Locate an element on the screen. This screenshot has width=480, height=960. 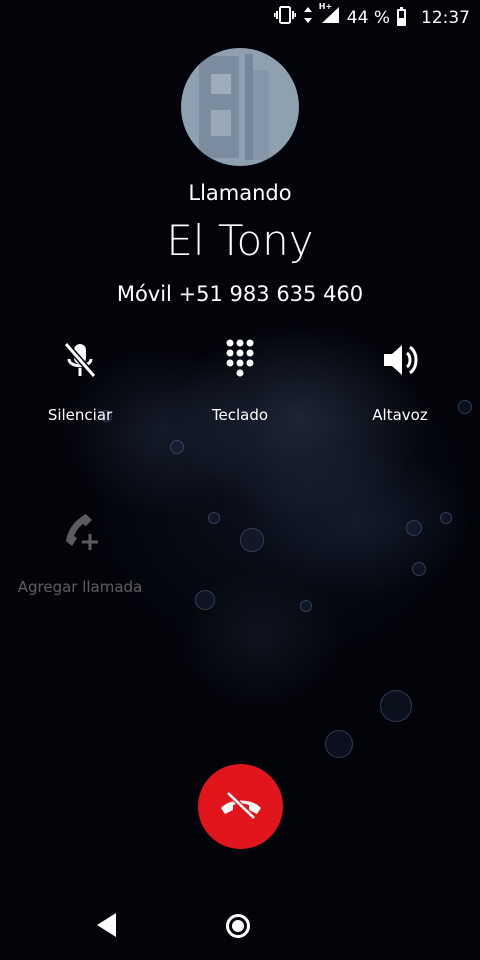
add-call-button: Agregar llamada is located at coordinates (80, 553).